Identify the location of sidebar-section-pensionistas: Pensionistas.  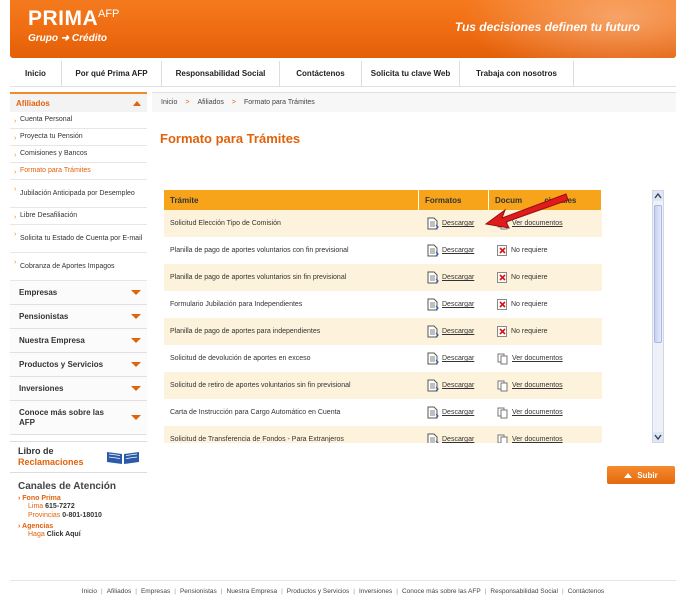
(78, 317).